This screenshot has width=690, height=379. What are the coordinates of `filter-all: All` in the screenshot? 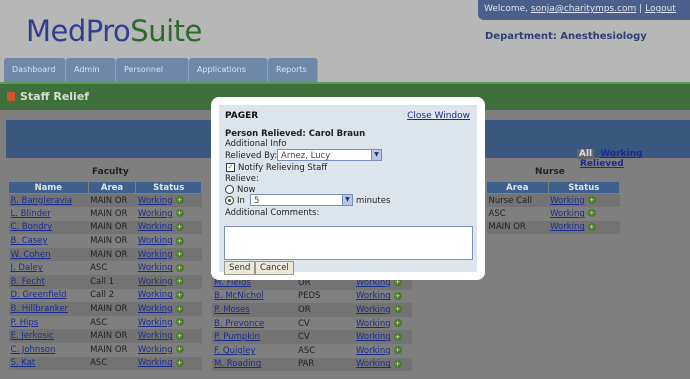 It's located at (586, 154).